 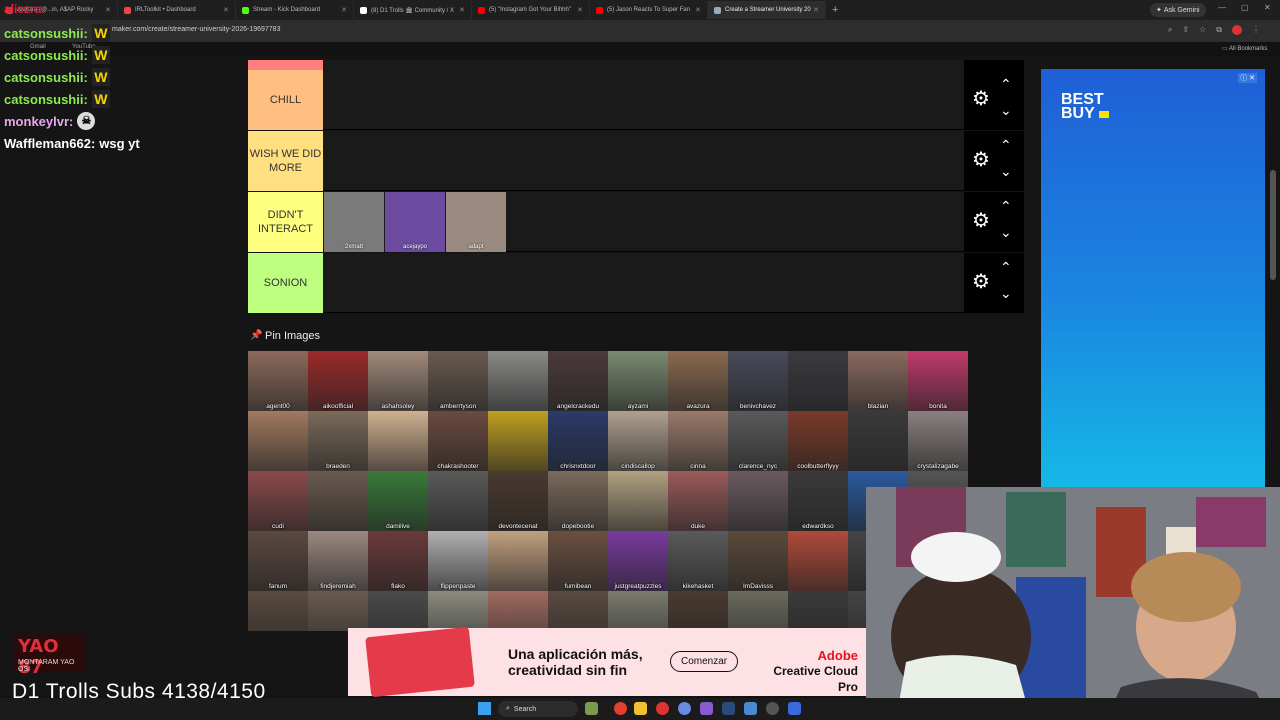 What do you see at coordinates (1170, 30) in the screenshot?
I see `zoom-icon: ⌕` at bounding box center [1170, 30].